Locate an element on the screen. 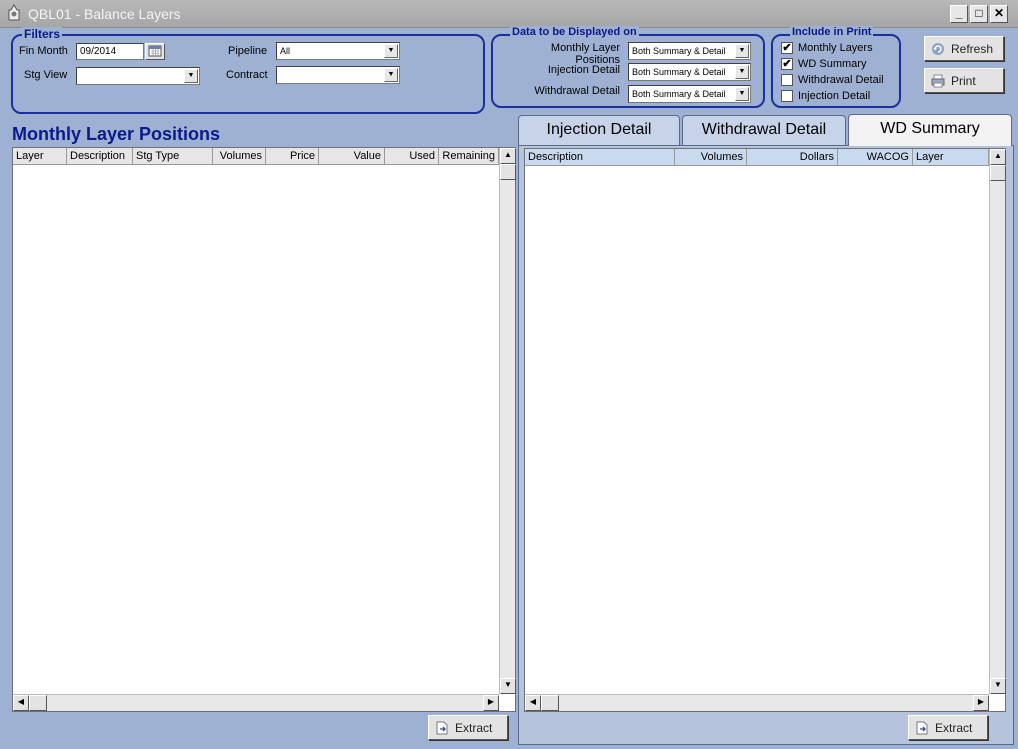  display-withdrawal-label: Withdrawal Detail is located at coordinates (577, 91).